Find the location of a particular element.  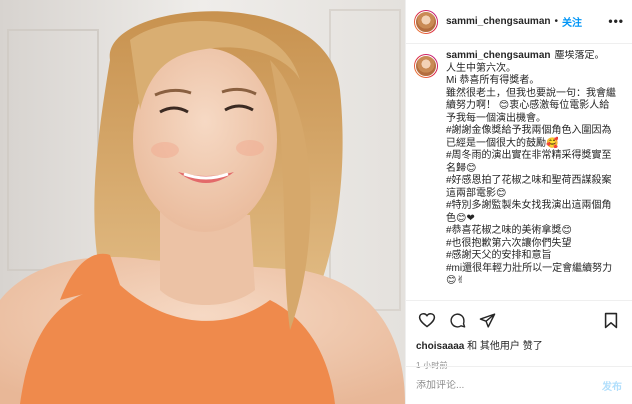

caption-line: 續努力啊！ 😊衷心感激每位電影人給 is located at coordinates (528, 105).